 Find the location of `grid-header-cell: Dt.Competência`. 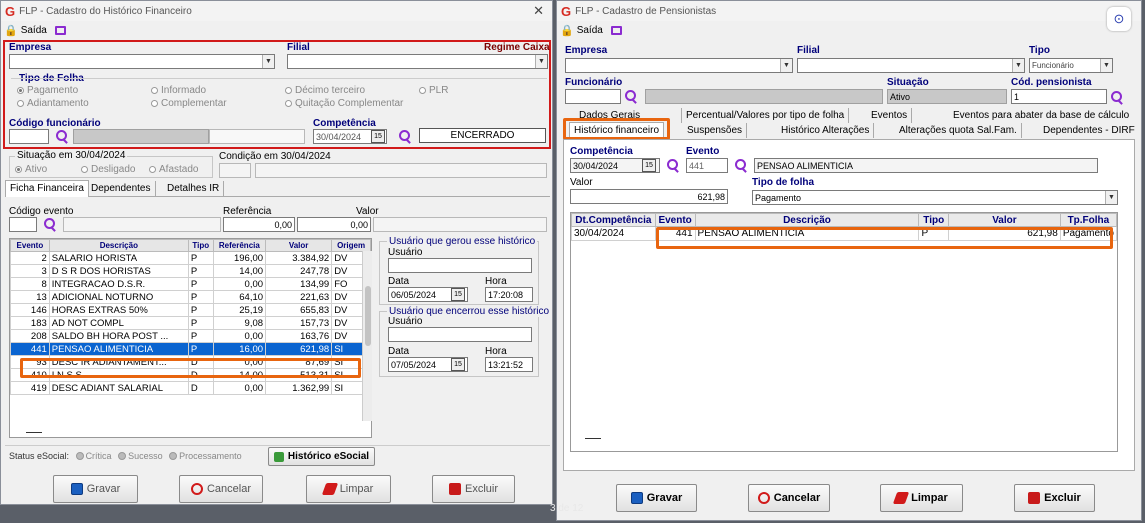

grid-header-cell: Dt.Competência is located at coordinates (613, 220).